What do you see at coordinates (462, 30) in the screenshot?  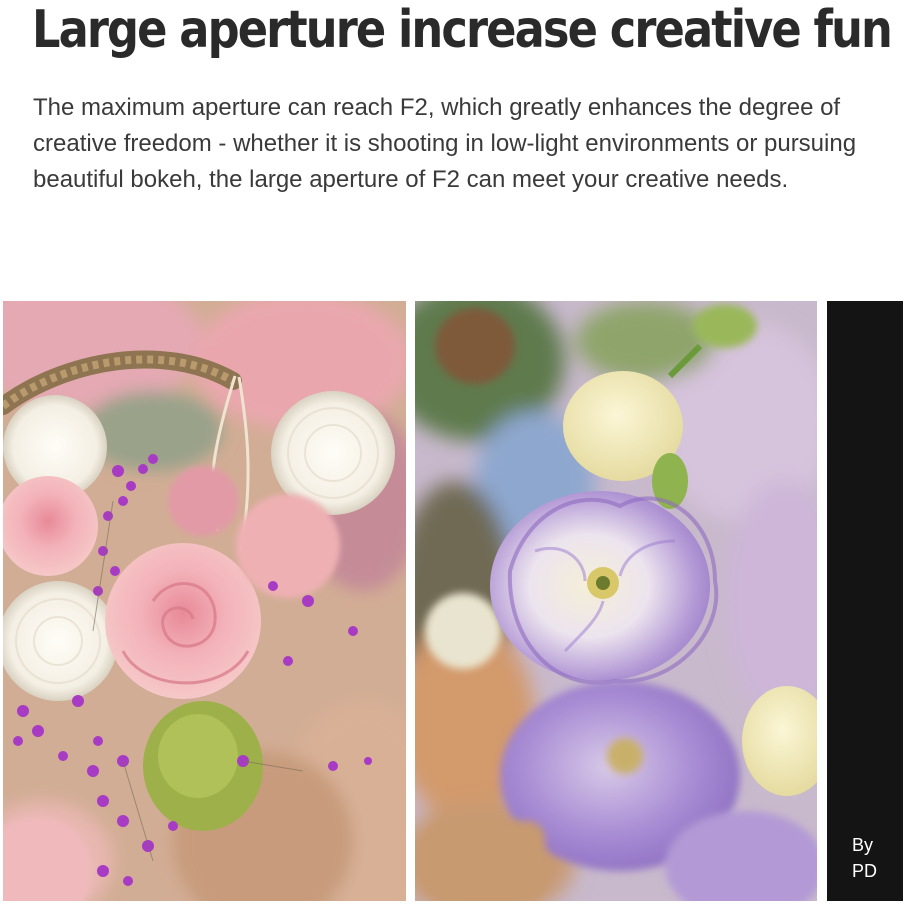 I see `headline: Large aperture increase creative fun` at bounding box center [462, 30].